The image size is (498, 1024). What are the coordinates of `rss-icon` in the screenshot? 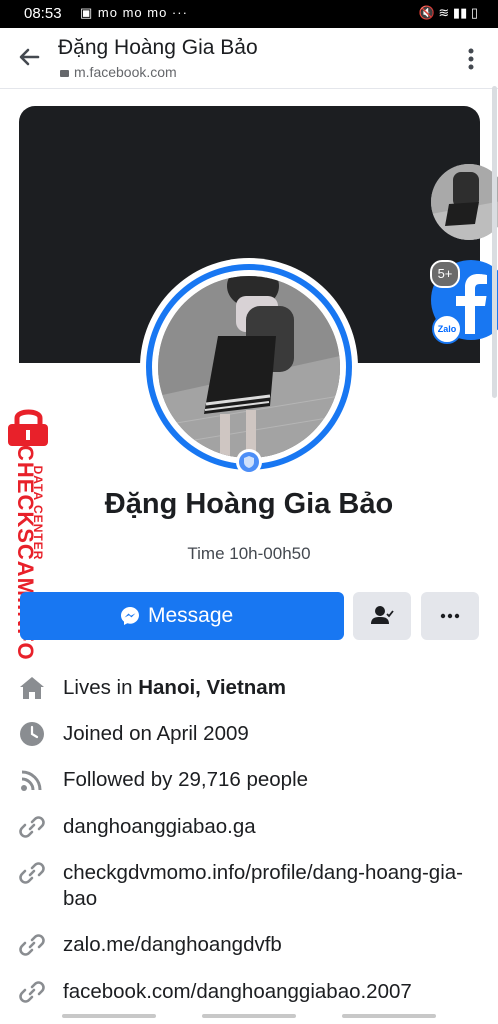 It's located at (32, 780).